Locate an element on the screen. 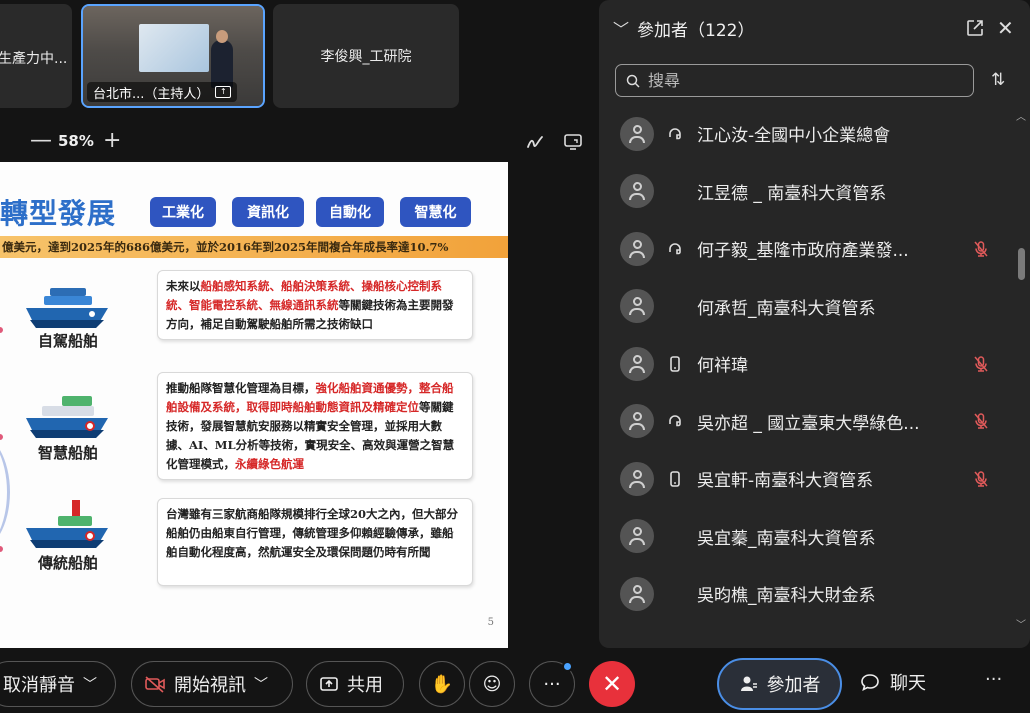 Image resolution: width=1030 pixels, height=713 pixels. participant-name: 何祥瑋 is located at coordinates (722, 366).